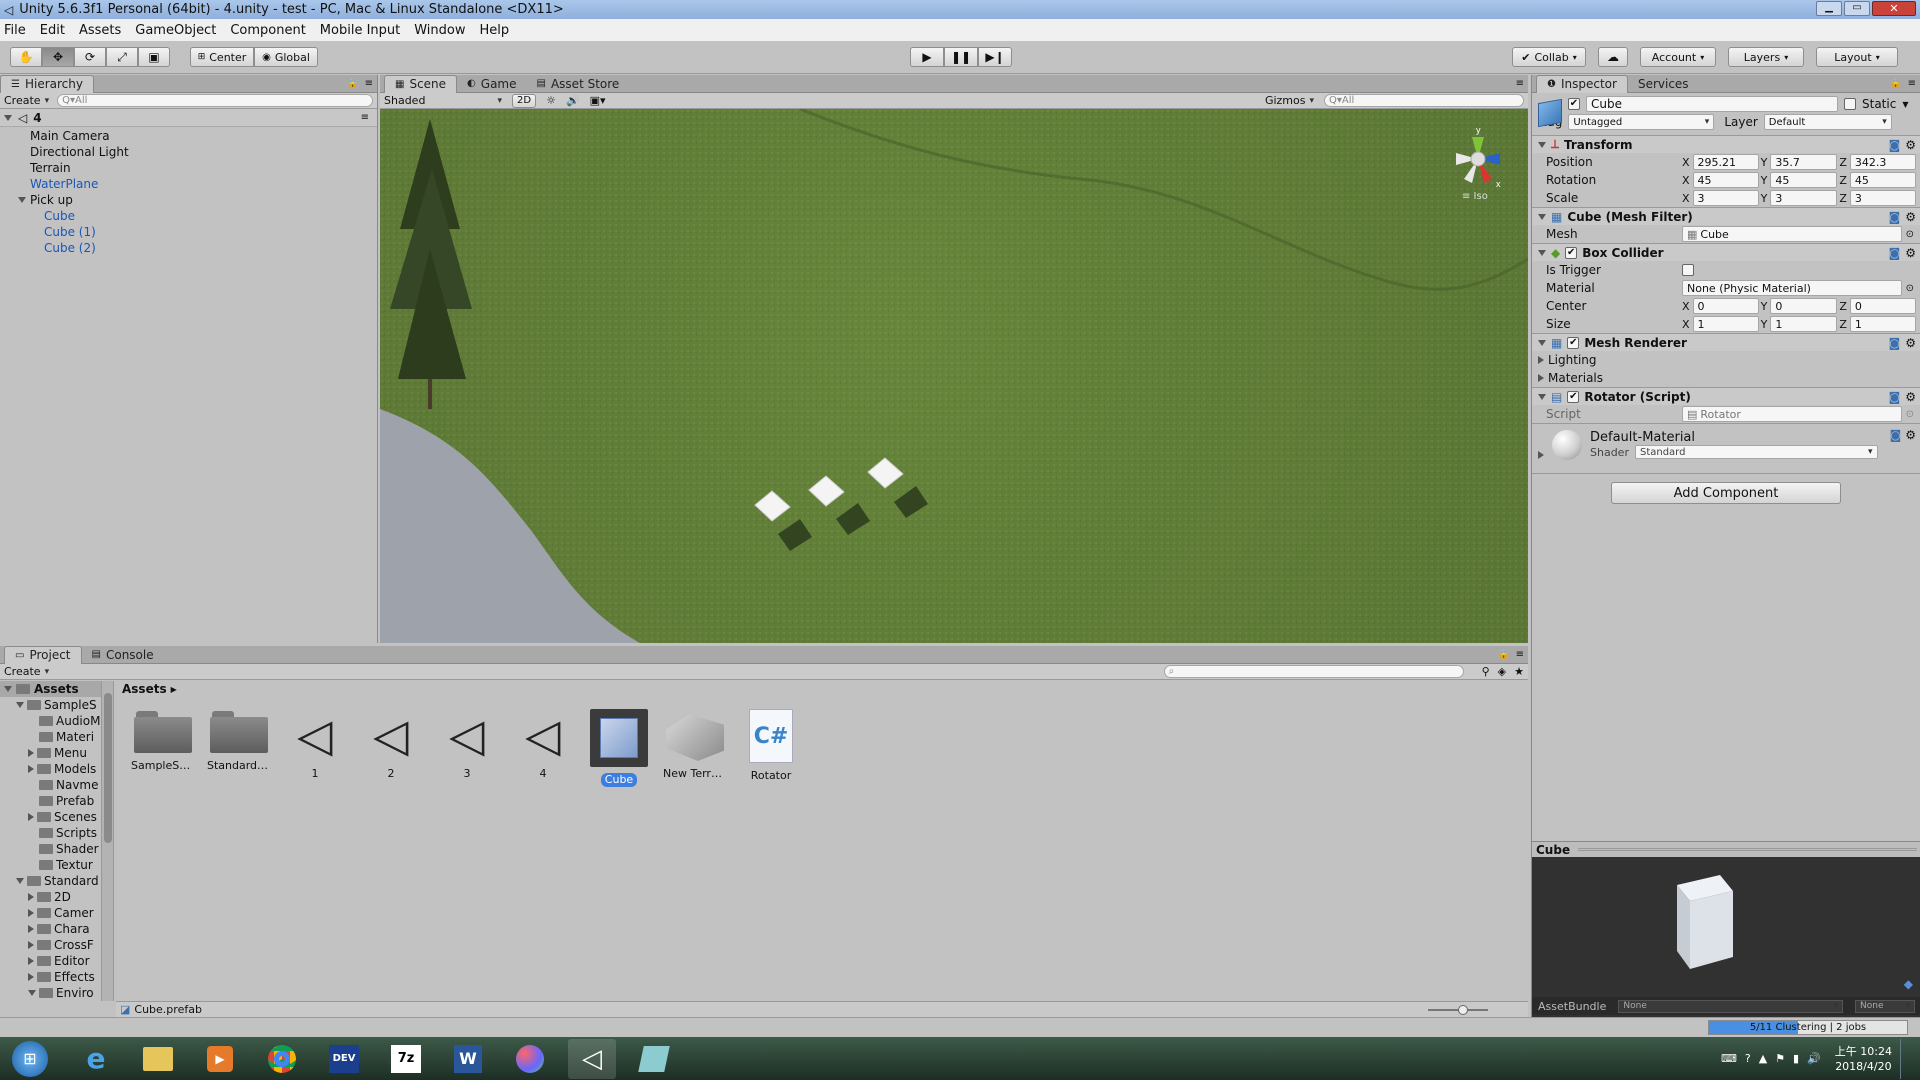 The image size is (1920, 1080). Describe the element at coordinates (1885, 1006) in the screenshot. I see `assetbundle-variant-dropdown: None` at that location.